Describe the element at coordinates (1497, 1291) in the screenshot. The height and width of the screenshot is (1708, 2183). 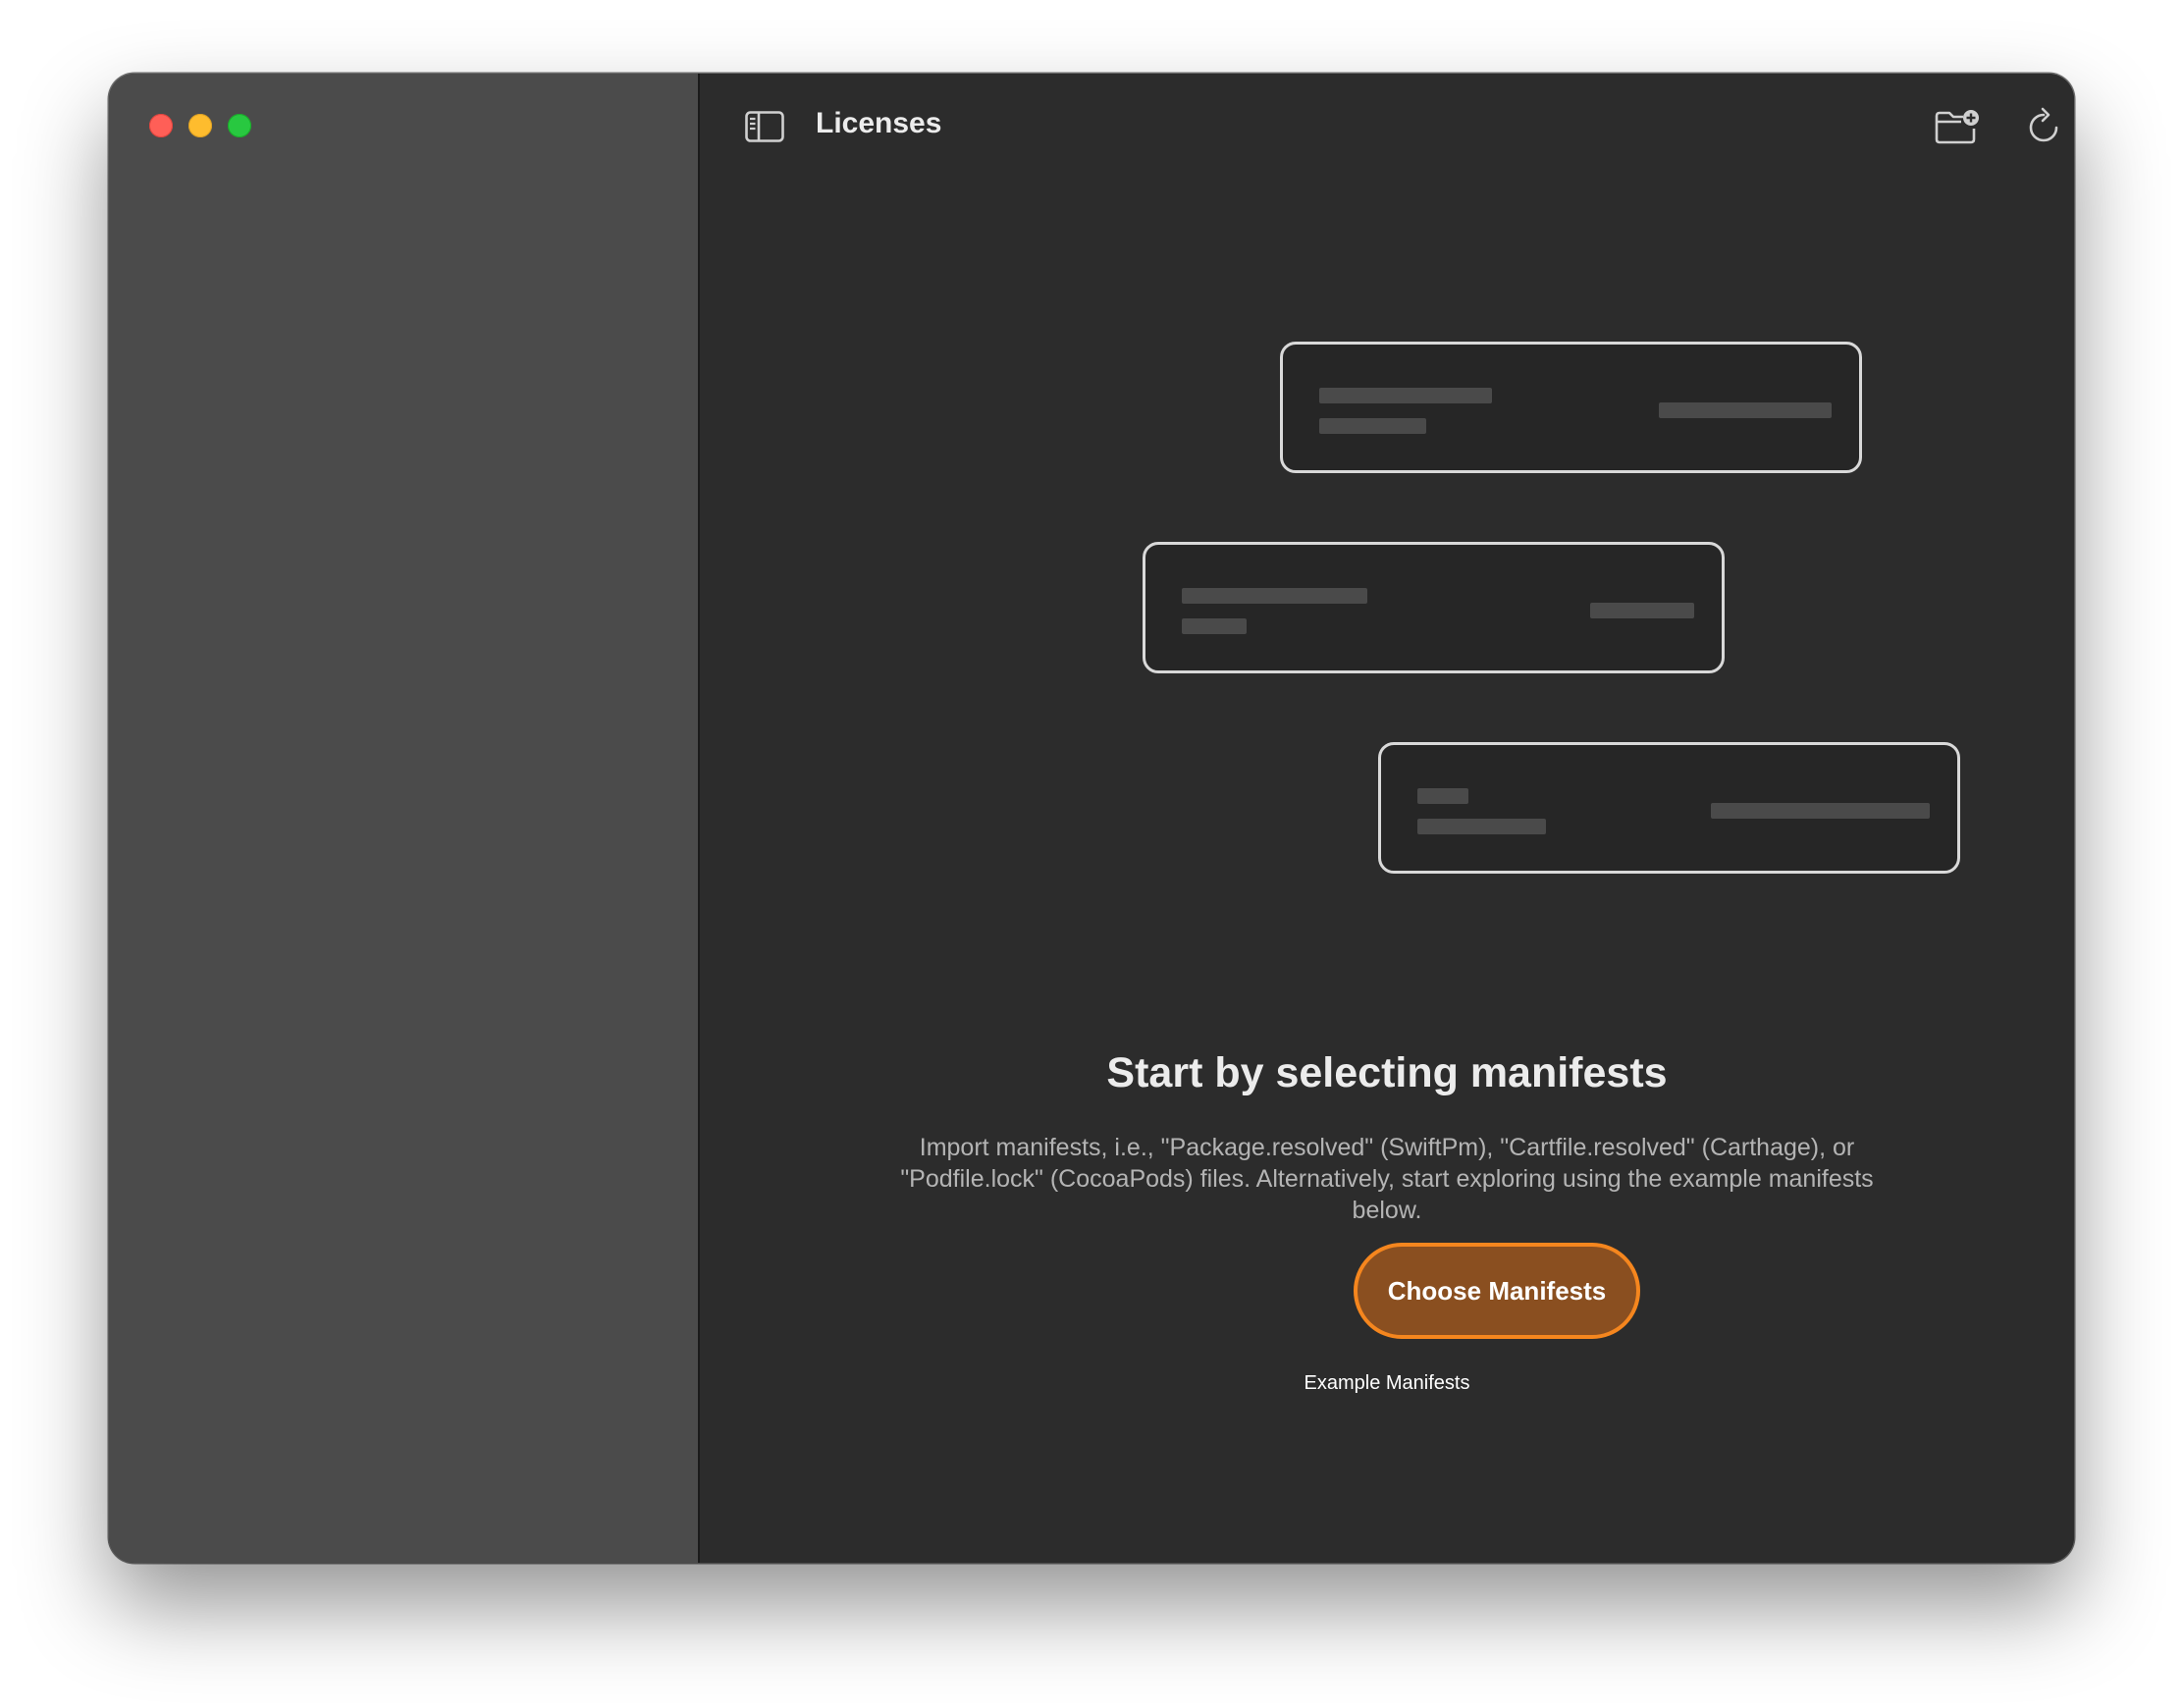
I see `choose-manifests-button: Choose Manifests` at that location.